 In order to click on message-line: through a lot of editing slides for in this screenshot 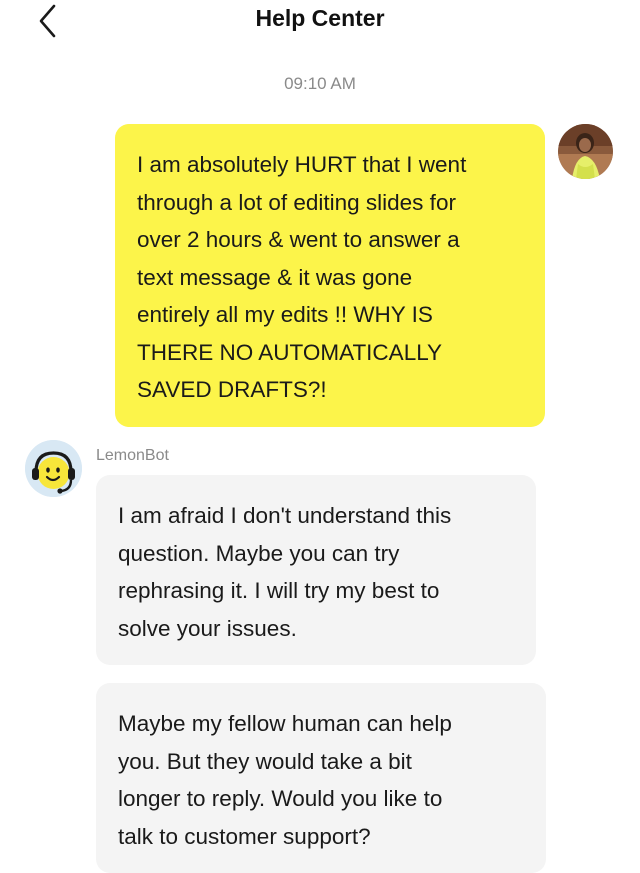, I will do `click(296, 202)`.